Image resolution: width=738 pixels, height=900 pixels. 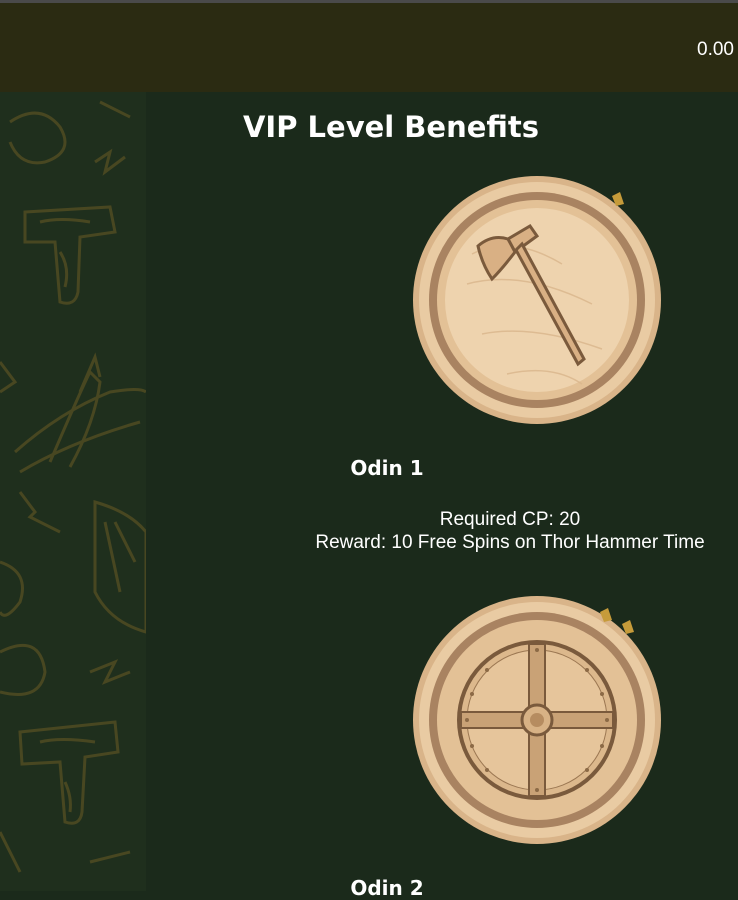 What do you see at coordinates (715, 50) in the screenshot?
I see `balance-display: 0.00` at bounding box center [715, 50].